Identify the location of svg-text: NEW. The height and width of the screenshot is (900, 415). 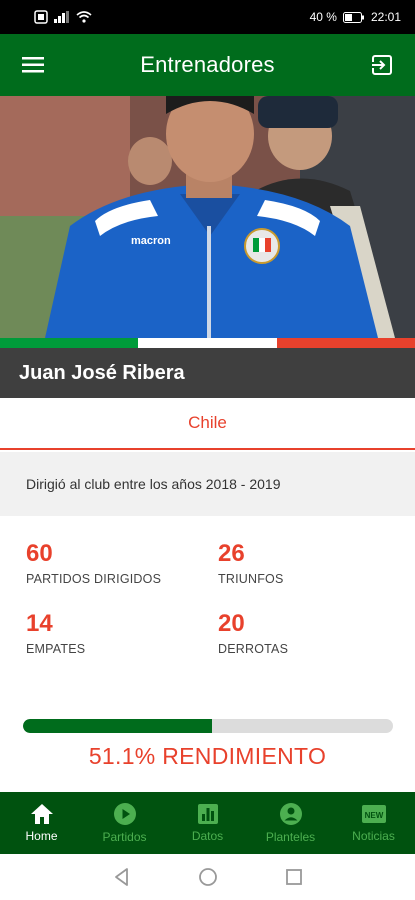
(373, 815).